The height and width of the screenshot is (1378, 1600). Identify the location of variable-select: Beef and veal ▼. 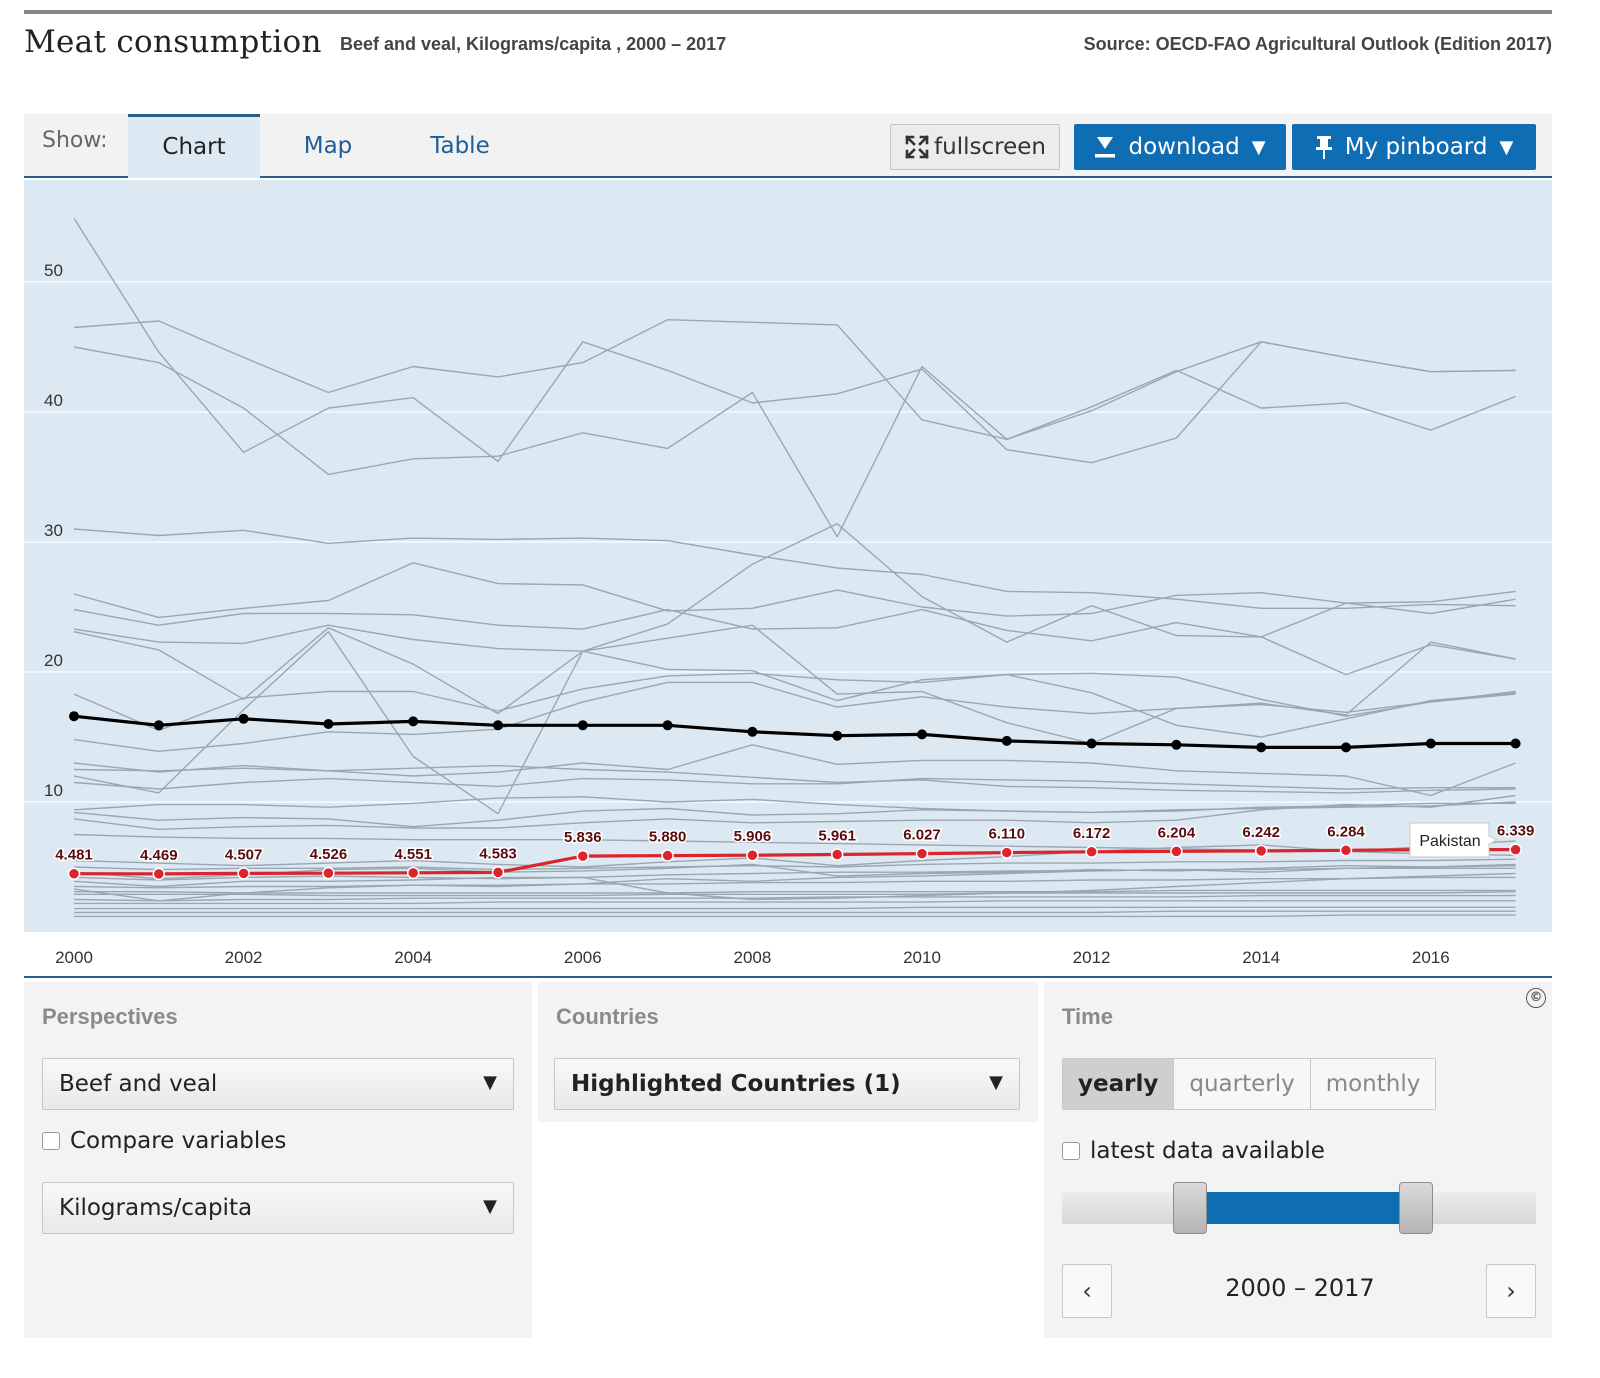
(278, 1084).